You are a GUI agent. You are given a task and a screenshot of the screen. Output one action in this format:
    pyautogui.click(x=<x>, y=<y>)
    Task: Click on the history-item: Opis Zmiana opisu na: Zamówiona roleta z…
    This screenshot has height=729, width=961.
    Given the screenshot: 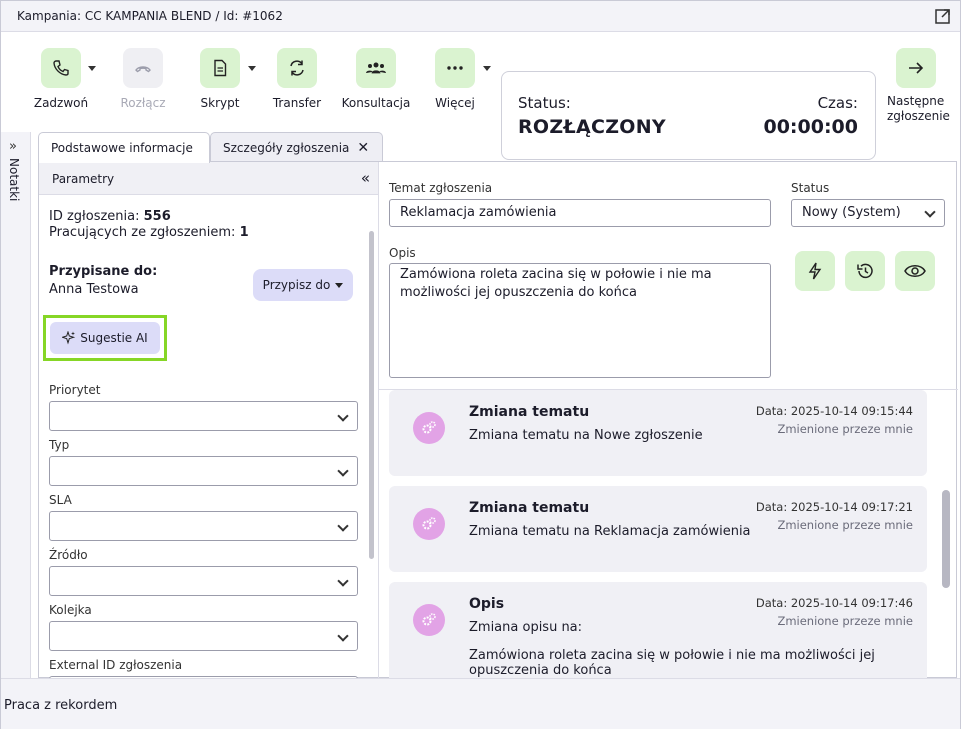 What is the action you would take?
    pyautogui.click(x=658, y=630)
    